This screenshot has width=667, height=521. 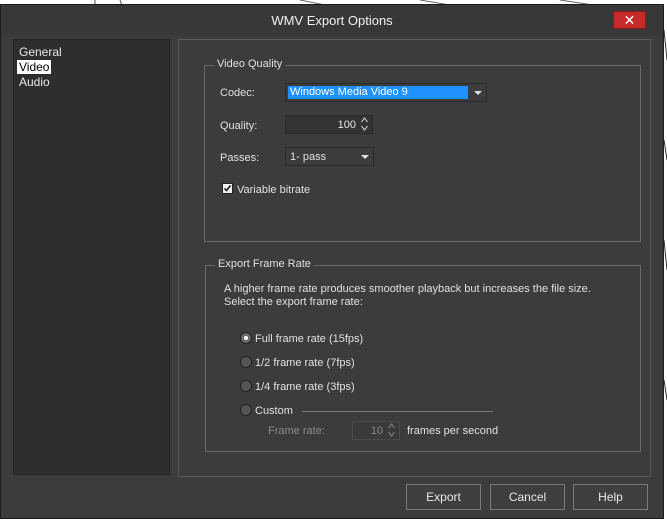 What do you see at coordinates (293, 302) in the screenshot?
I see `frame-rate-instruction: Select the export frame rate:` at bounding box center [293, 302].